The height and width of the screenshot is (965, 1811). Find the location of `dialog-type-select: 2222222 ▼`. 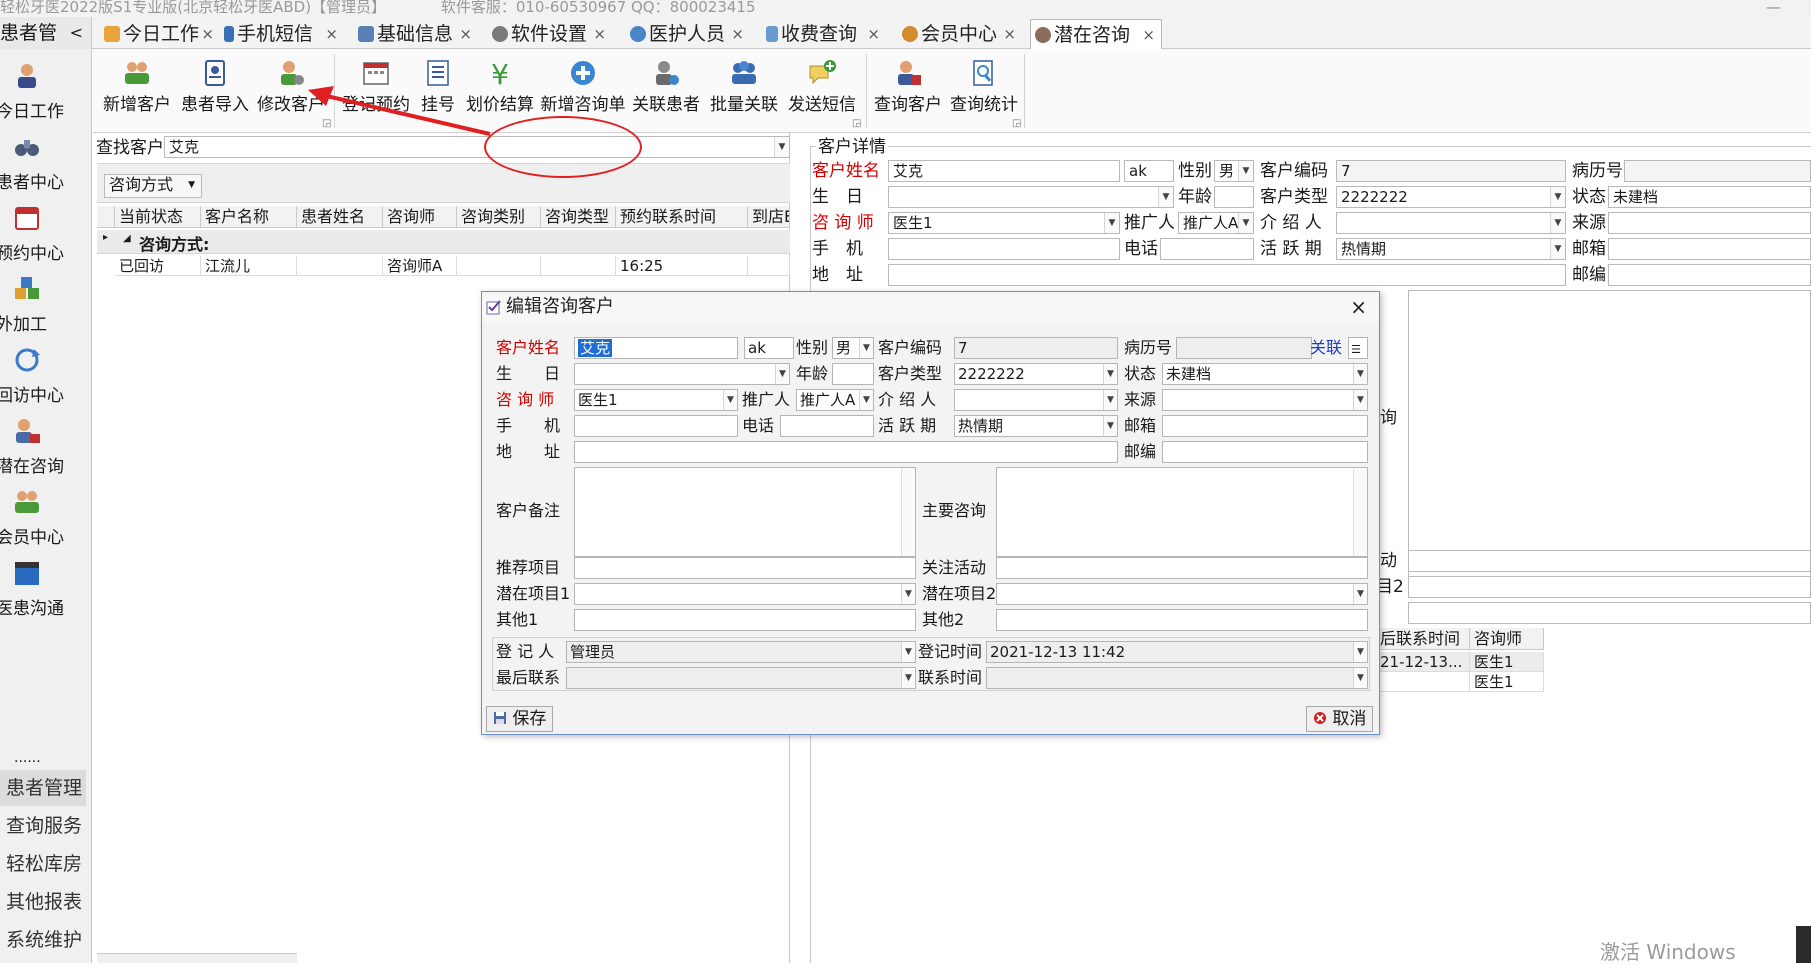

dialog-type-select: 2222222 ▼ is located at coordinates (1036, 374).